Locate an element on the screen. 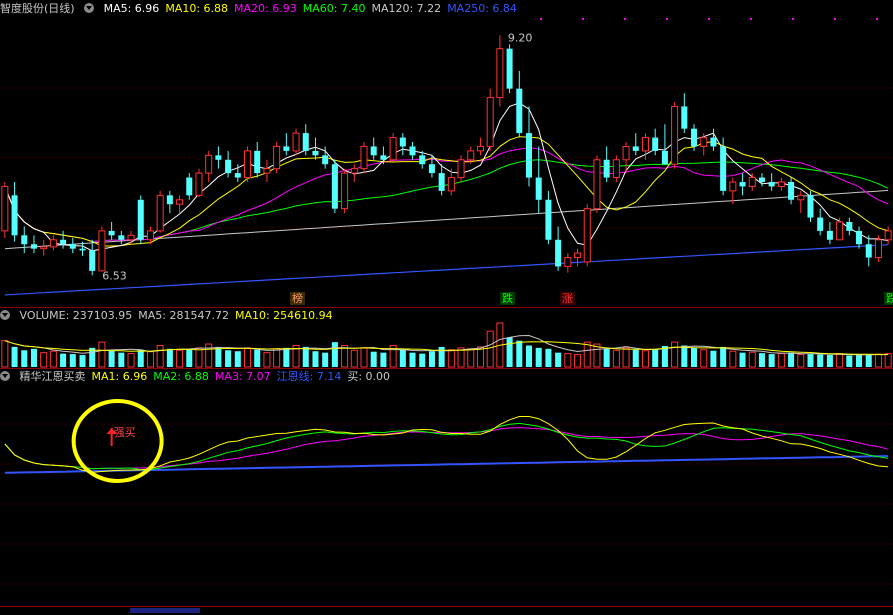 The width and height of the screenshot is (893, 615). ma-label-2: MA20: 6.93 is located at coordinates (265, 8).